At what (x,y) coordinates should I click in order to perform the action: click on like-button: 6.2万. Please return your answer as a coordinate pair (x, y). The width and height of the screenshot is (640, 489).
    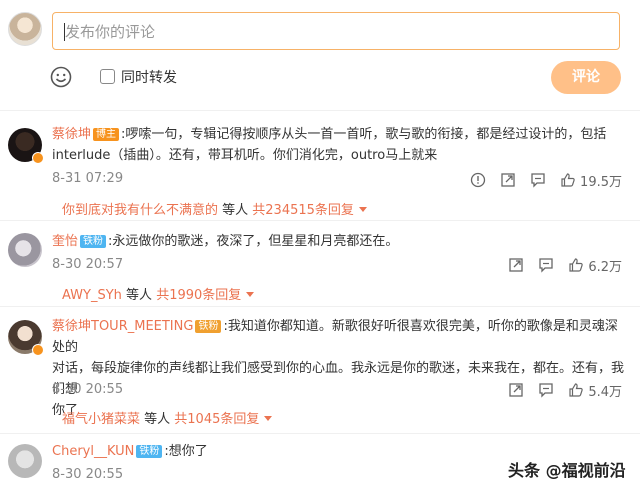
    Looking at the image, I should click on (595, 265).